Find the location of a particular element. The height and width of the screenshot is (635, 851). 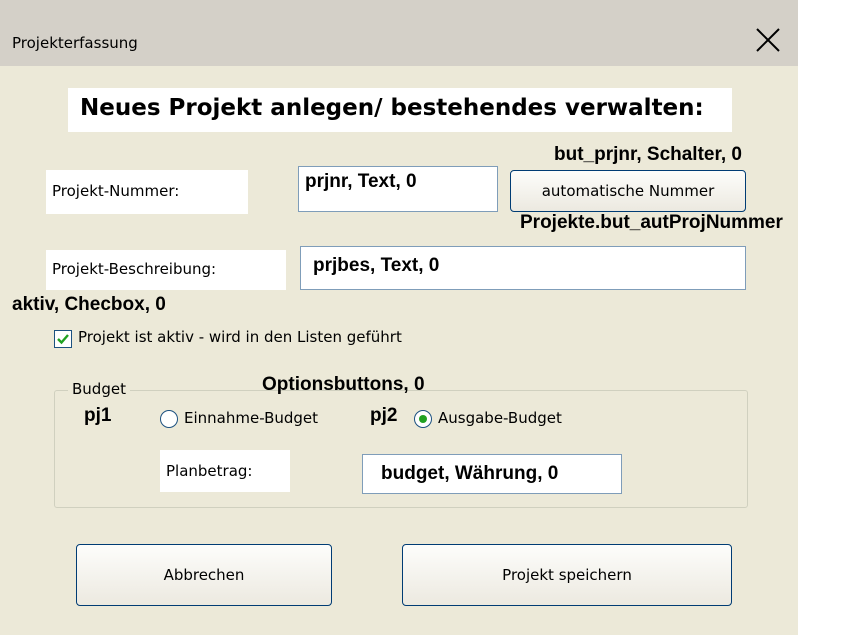

planned-amount-label: Planbetrag: is located at coordinates (225, 471).